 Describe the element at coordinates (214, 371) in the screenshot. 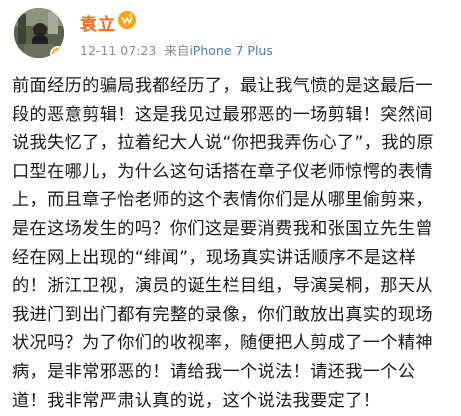

I see `post-text-line: 病，是非常邪恶的！请给我一个说法！请还我一个公` at that location.